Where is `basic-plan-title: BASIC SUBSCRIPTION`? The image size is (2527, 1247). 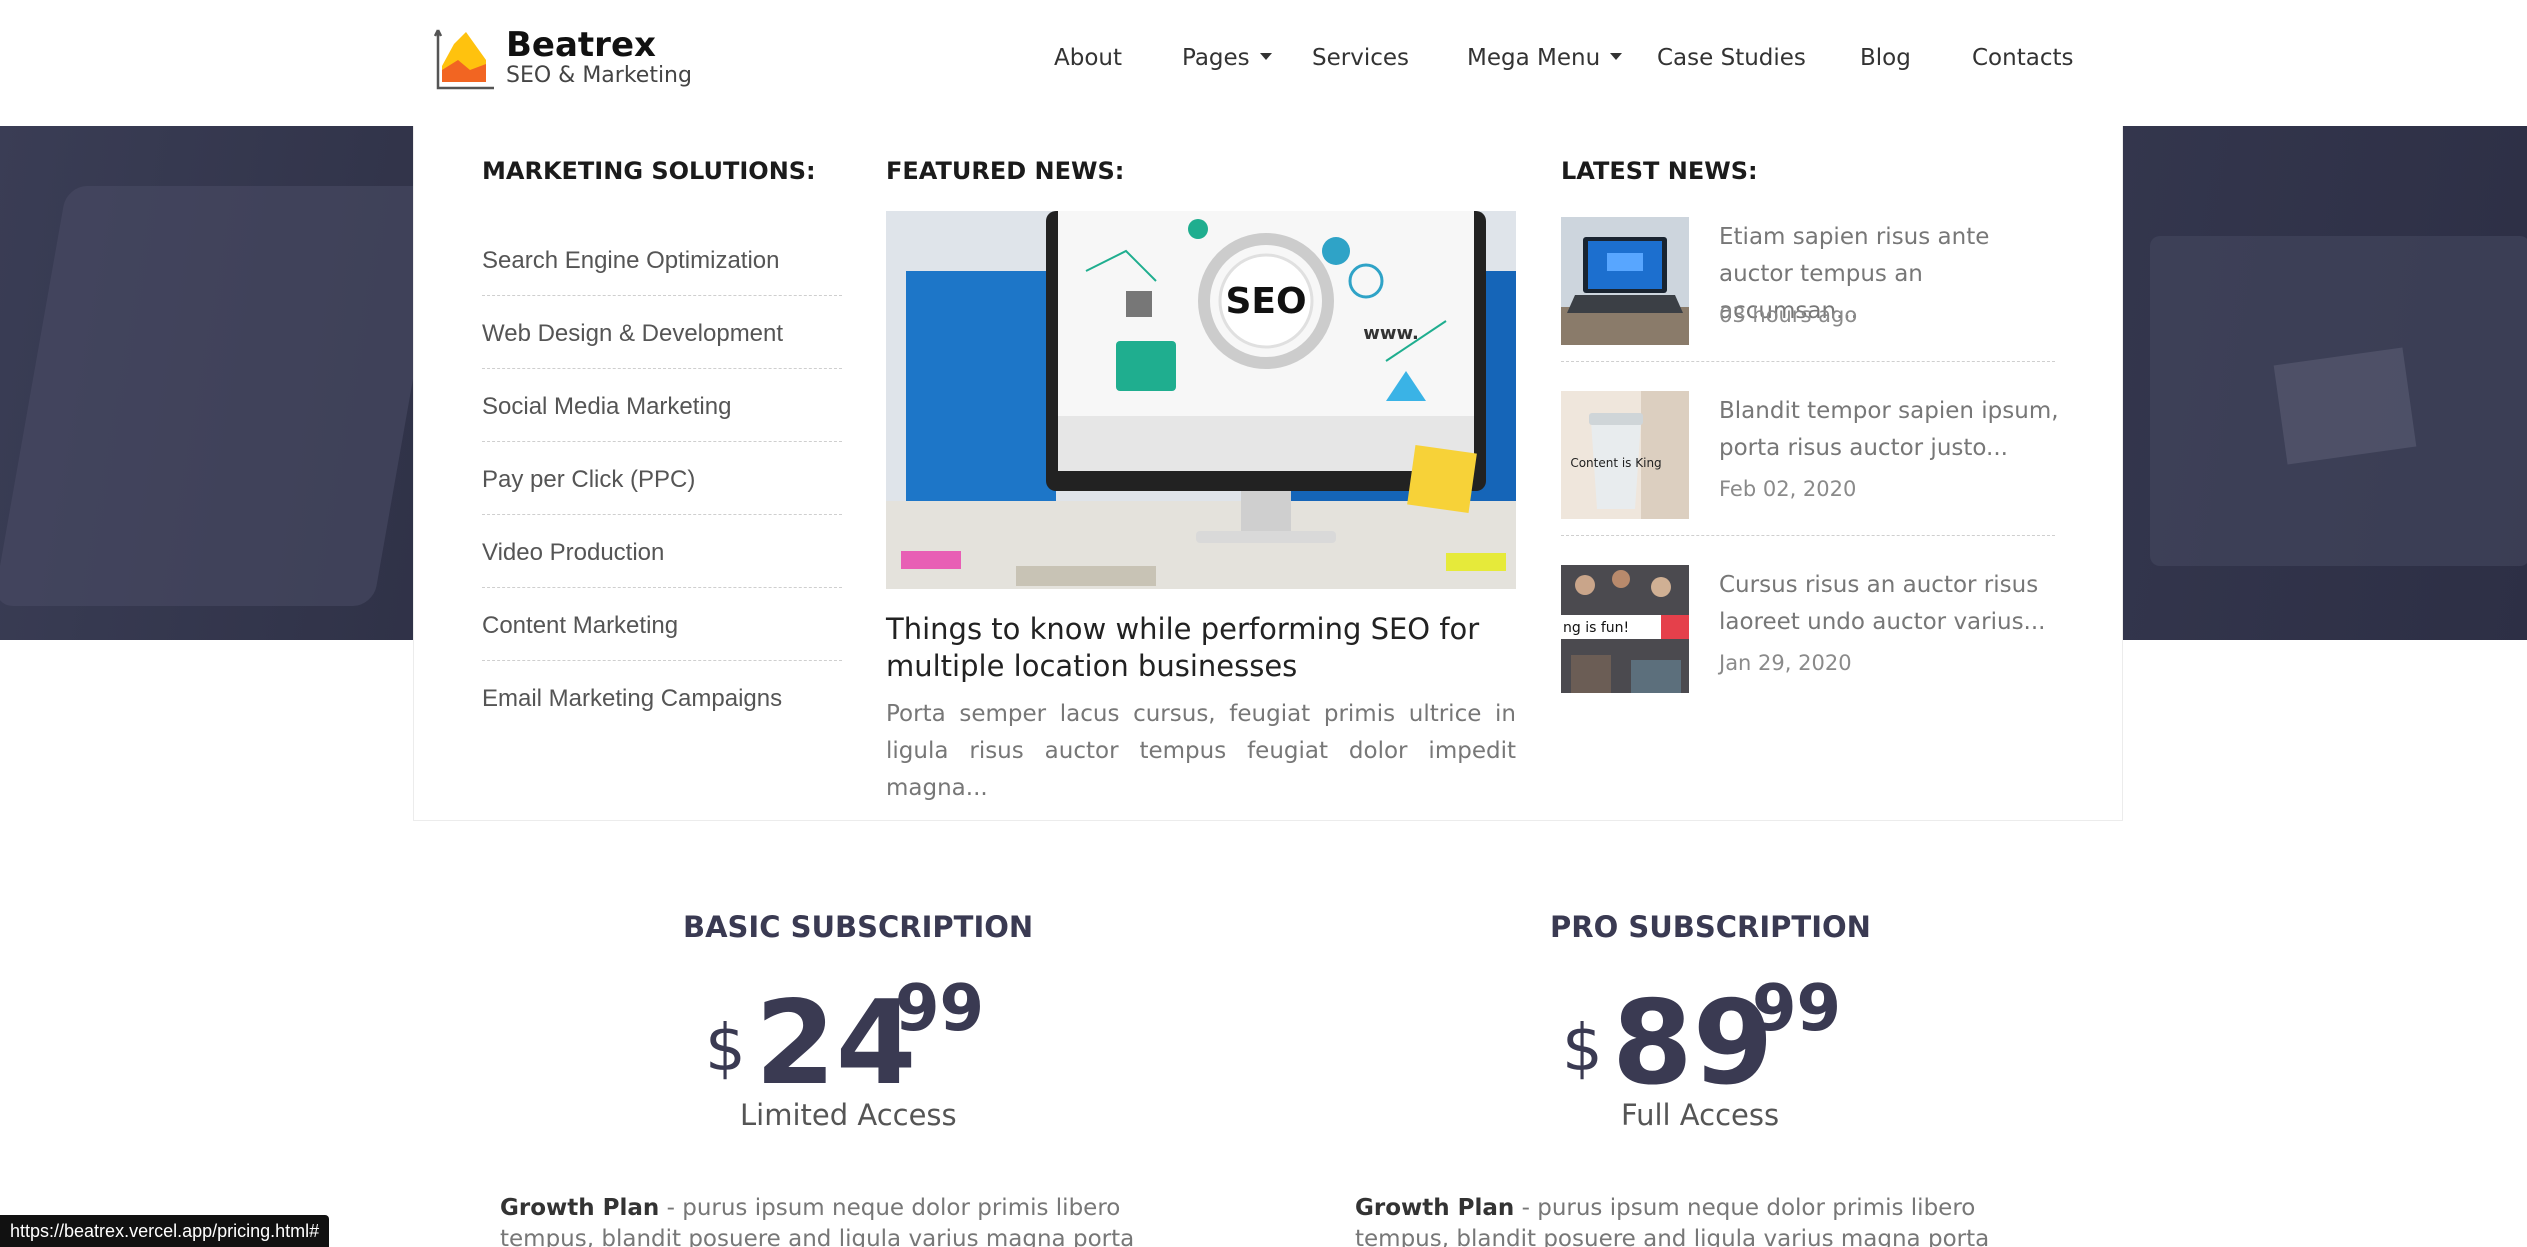
basic-plan-title: BASIC SUBSCRIPTION is located at coordinates (858, 927).